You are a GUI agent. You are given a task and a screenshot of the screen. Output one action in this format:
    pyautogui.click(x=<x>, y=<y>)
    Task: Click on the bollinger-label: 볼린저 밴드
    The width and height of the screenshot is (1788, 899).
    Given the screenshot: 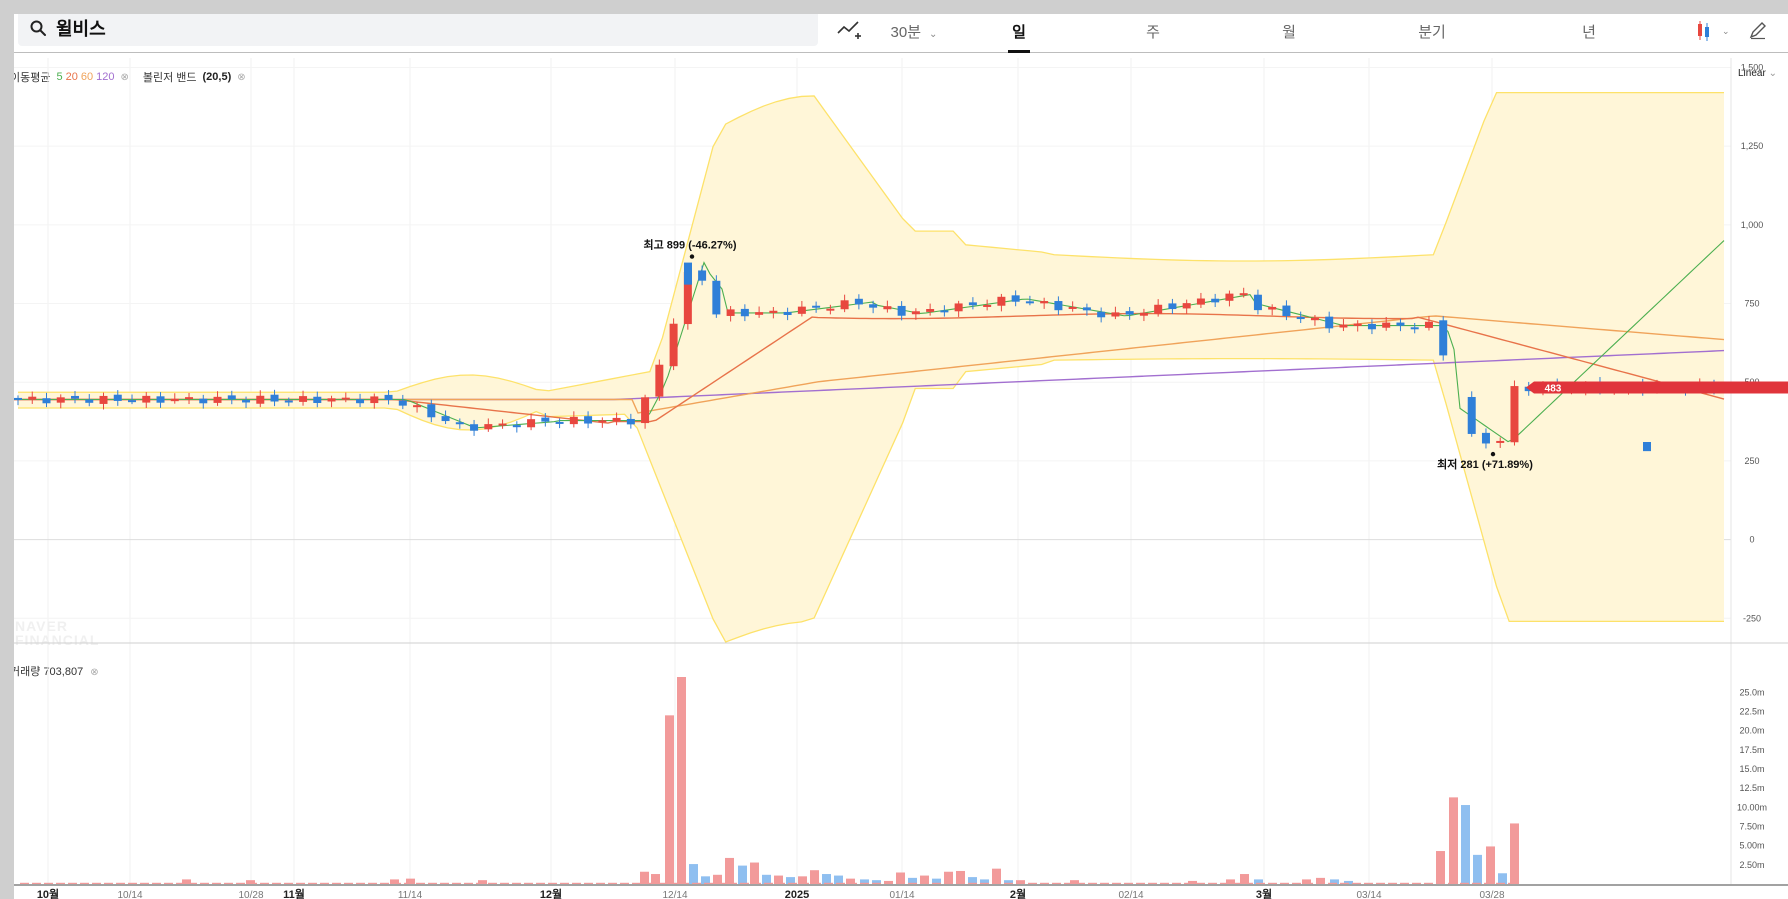 What is the action you would take?
    pyautogui.click(x=169, y=78)
    